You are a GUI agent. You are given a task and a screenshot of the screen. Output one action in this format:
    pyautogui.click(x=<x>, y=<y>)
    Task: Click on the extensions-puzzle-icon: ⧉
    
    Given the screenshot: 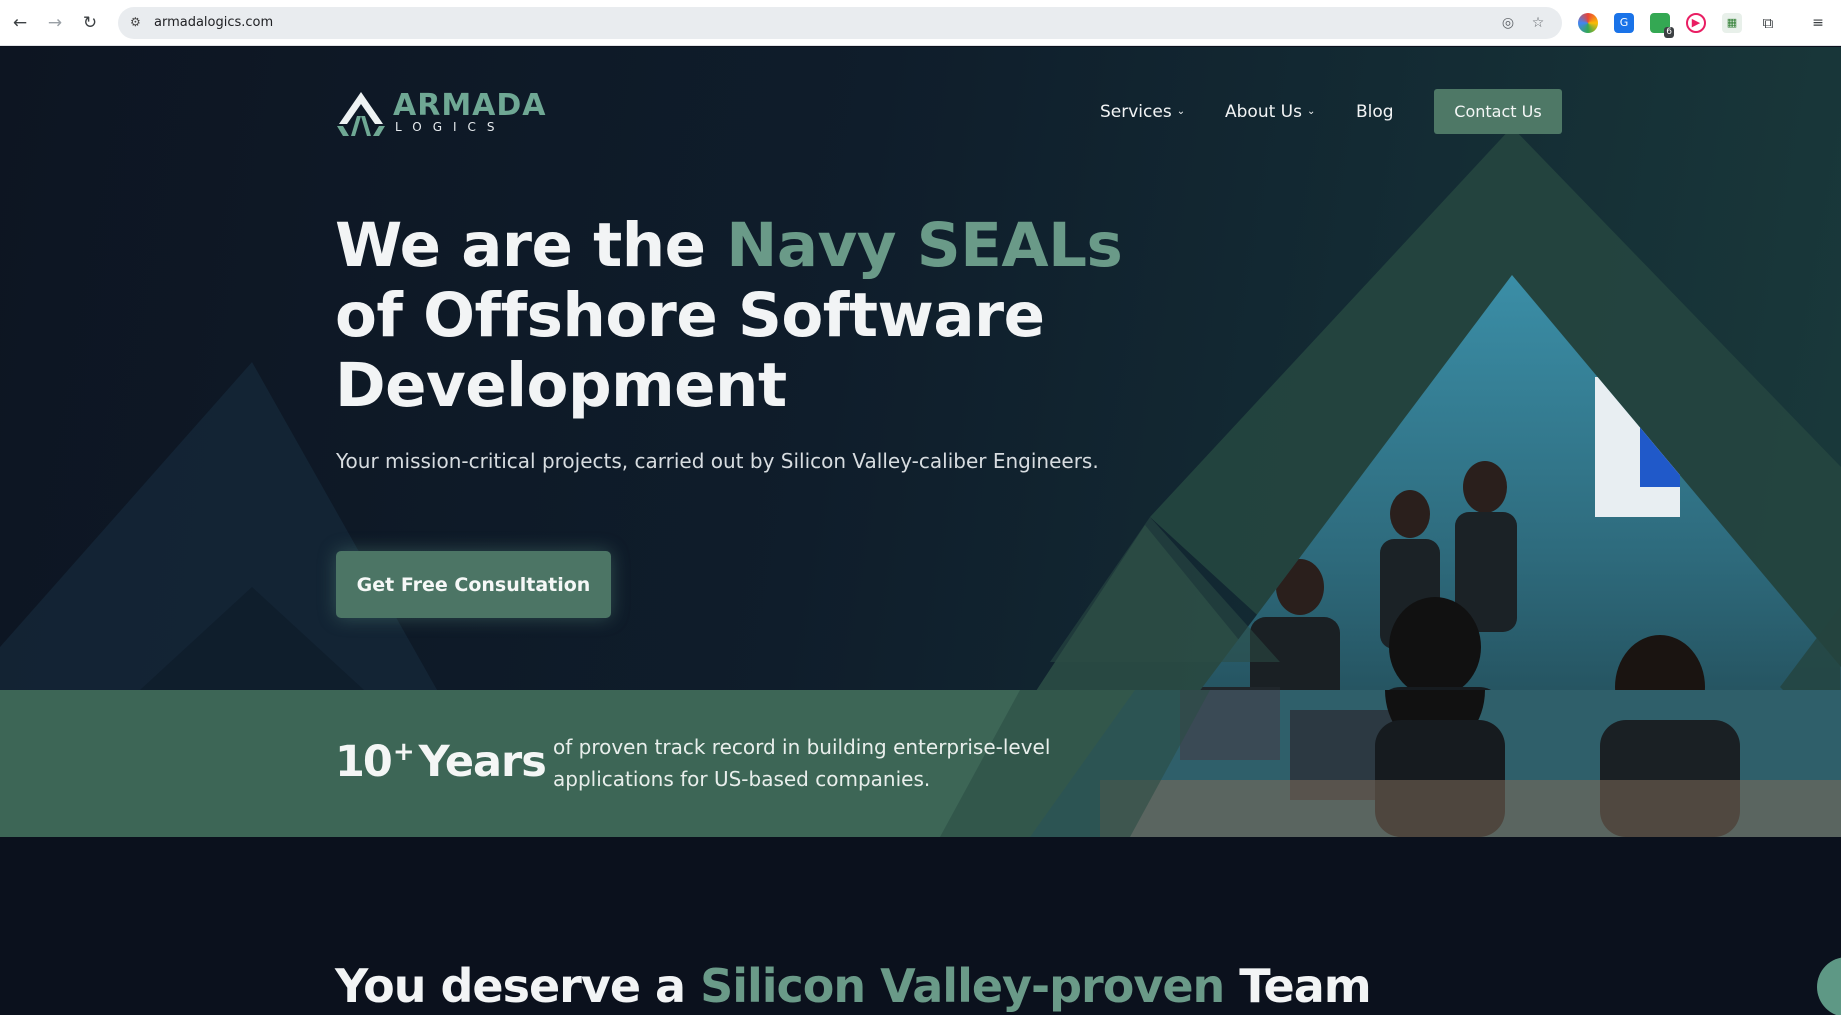 What is the action you would take?
    pyautogui.click(x=1768, y=23)
    